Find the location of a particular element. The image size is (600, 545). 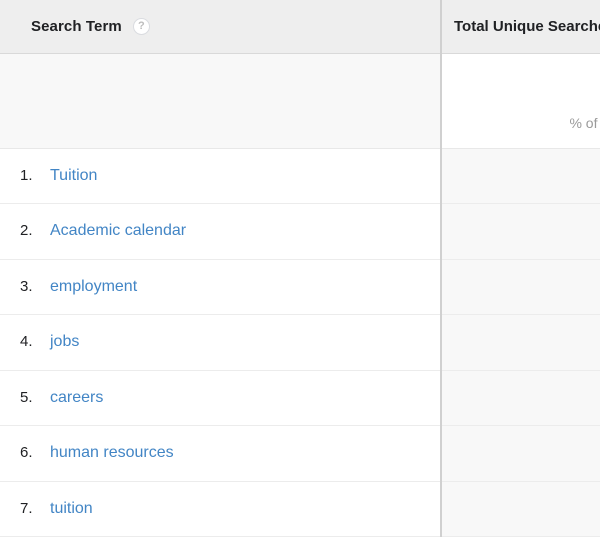

column-header-total-unique-searches: Total Unique Searches is located at coordinates (520, 27).